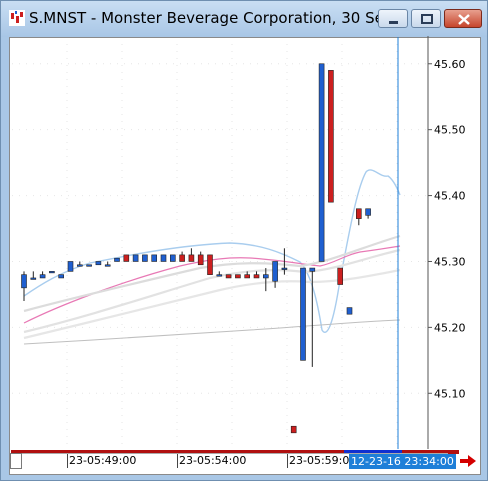 This screenshot has width=488, height=481. What do you see at coordinates (450, 261) in the screenshot?
I see `price-tick-label: 45.30` at bounding box center [450, 261].